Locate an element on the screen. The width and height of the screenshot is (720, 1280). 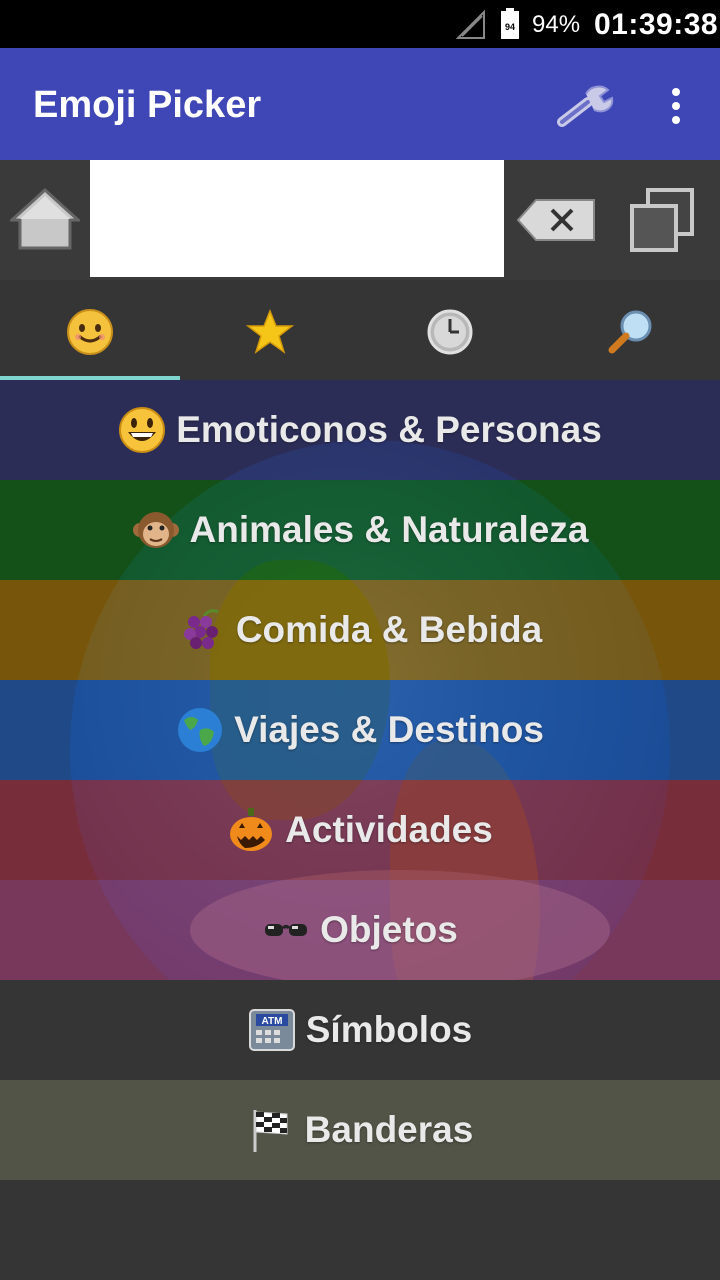
emoji-text-field is located at coordinates (297, 218).